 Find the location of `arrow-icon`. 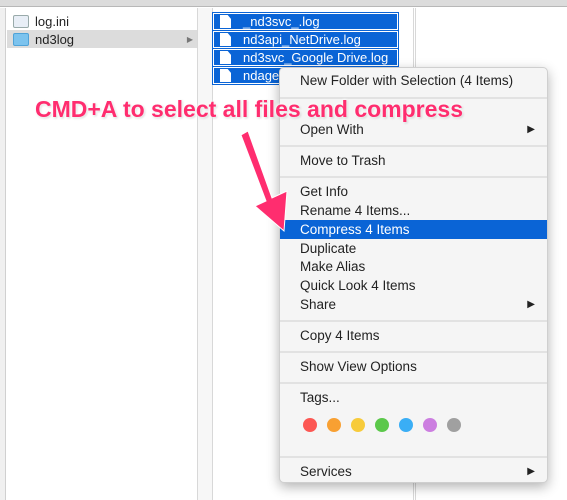

arrow-icon is located at coordinates (264, 181).